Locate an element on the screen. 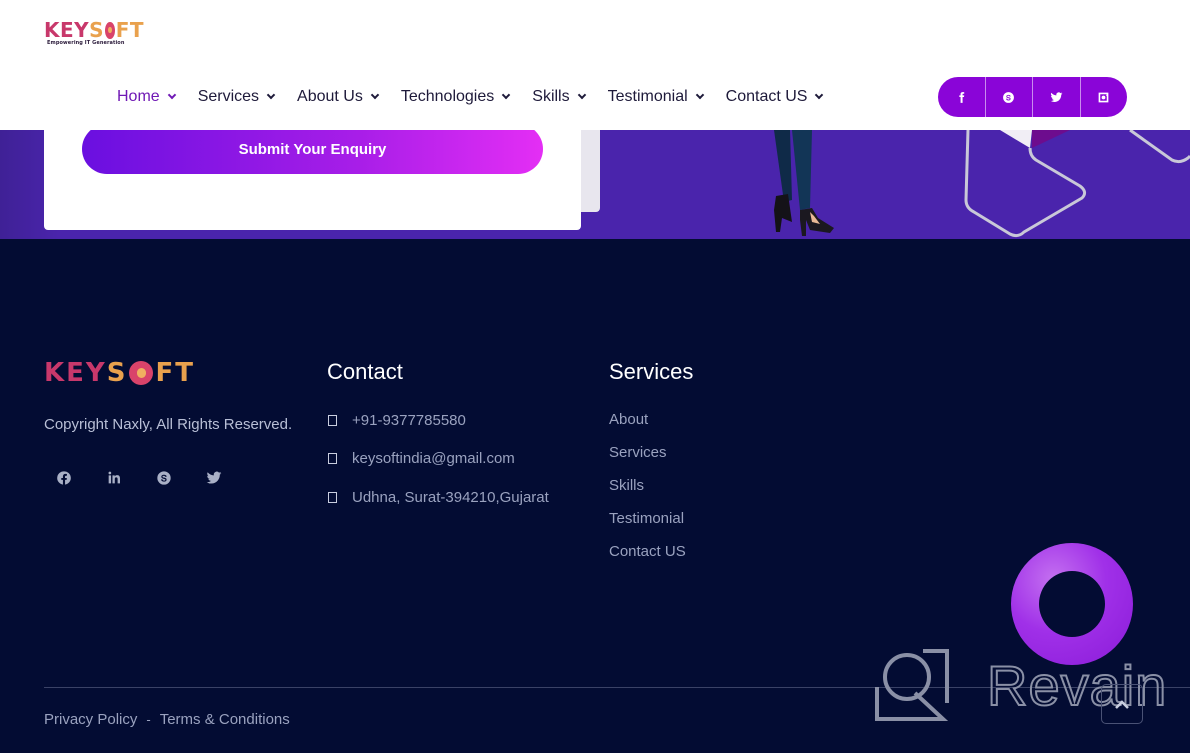 The image size is (1190, 753). contact-phone: +91-9377785580 is located at coordinates (438, 420).